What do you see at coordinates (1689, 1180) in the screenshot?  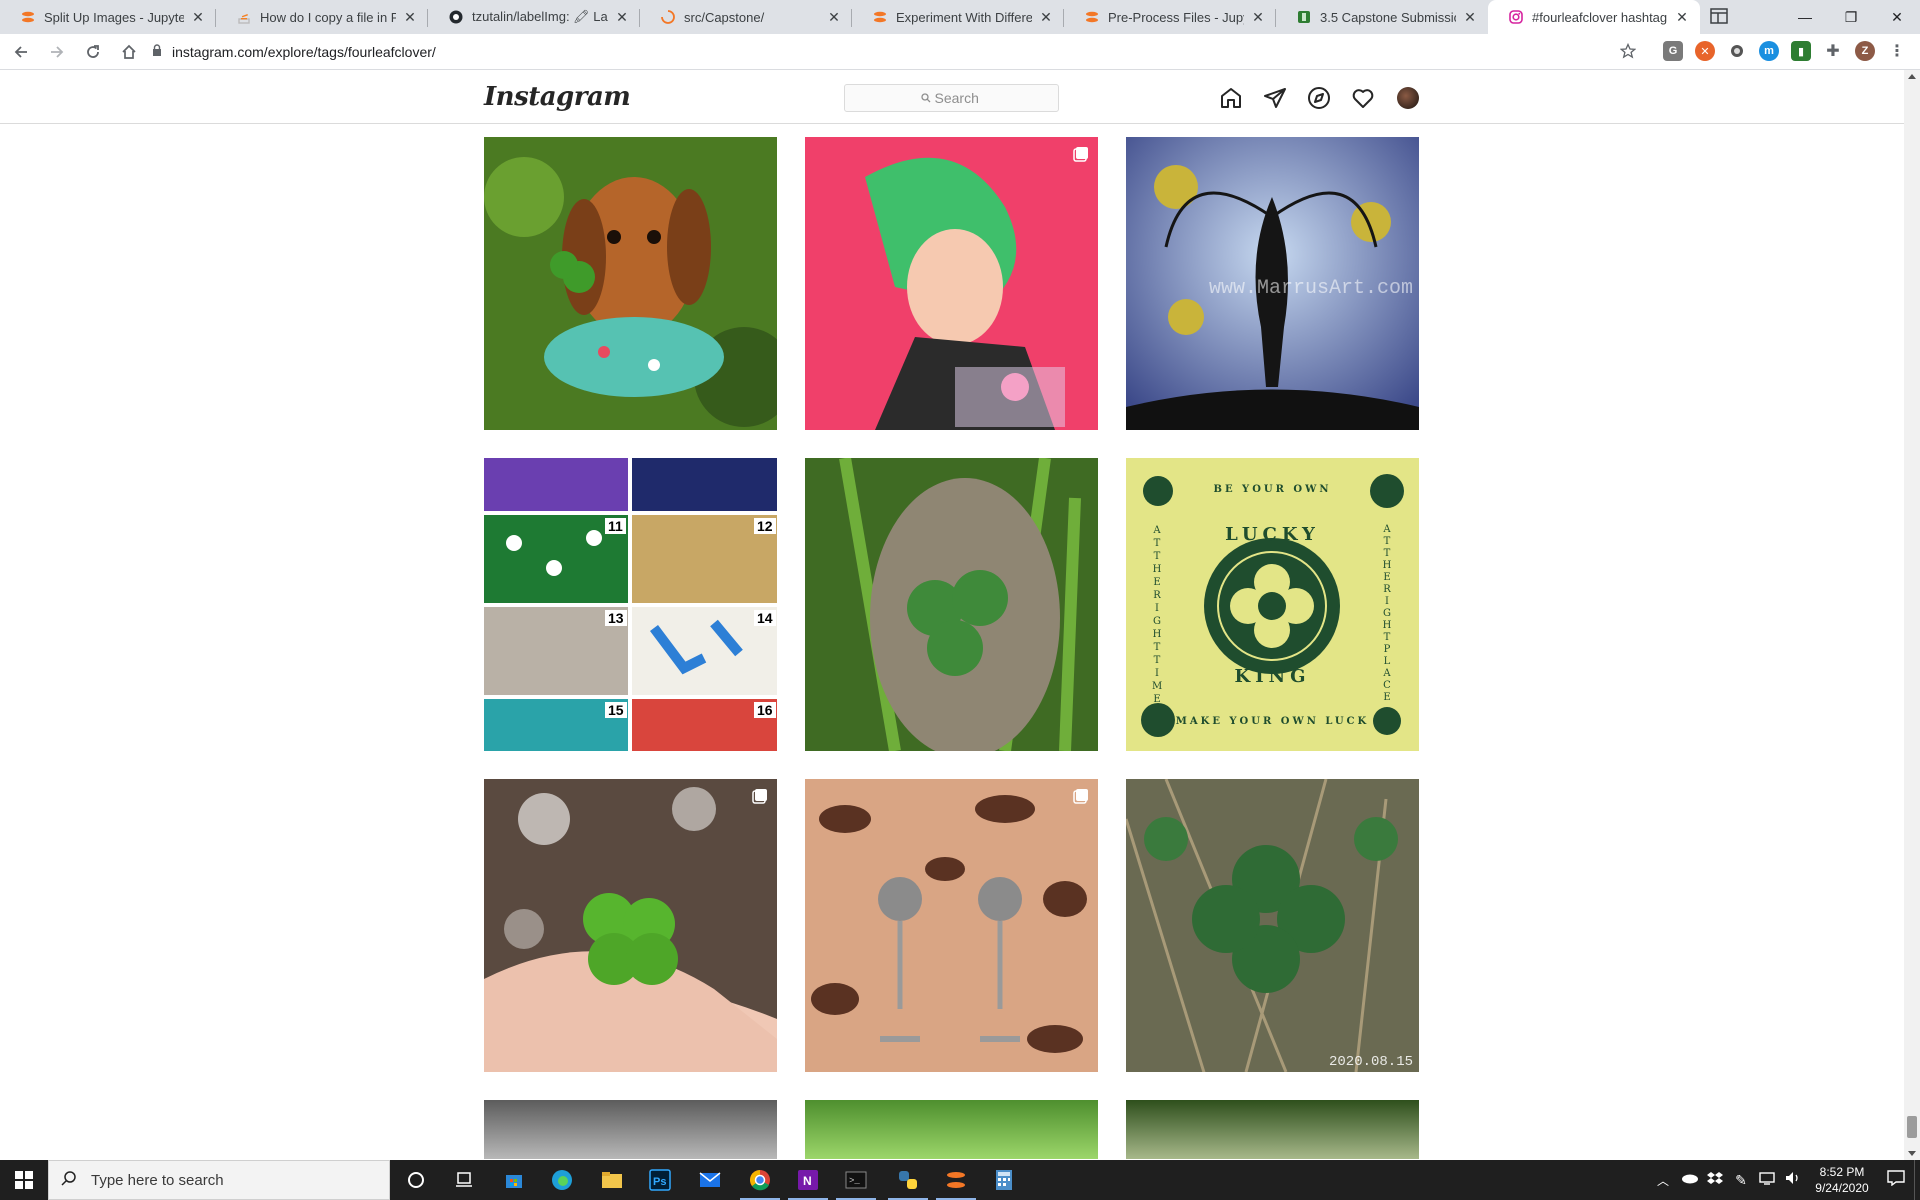 I see `onedrive-icon` at bounding box center [1689, 1180].